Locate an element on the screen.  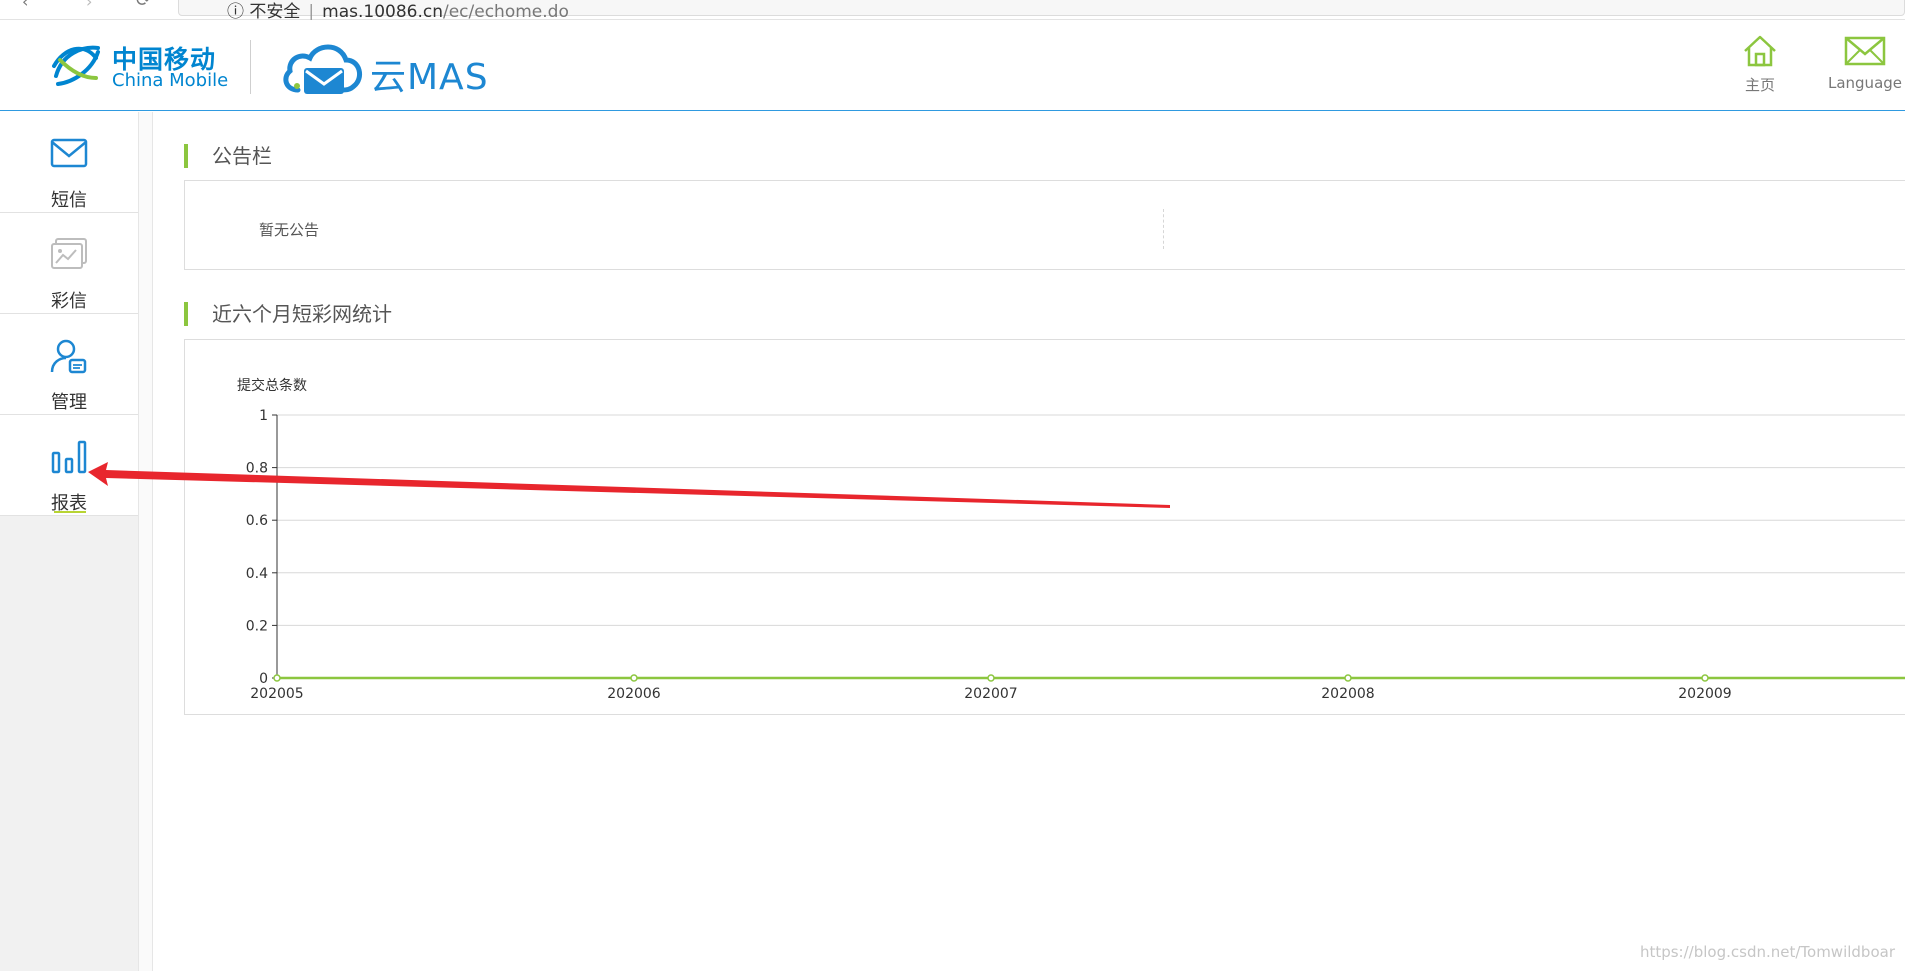
sidebar-item-mms: 彩信 is located at coordinates (69, 263).